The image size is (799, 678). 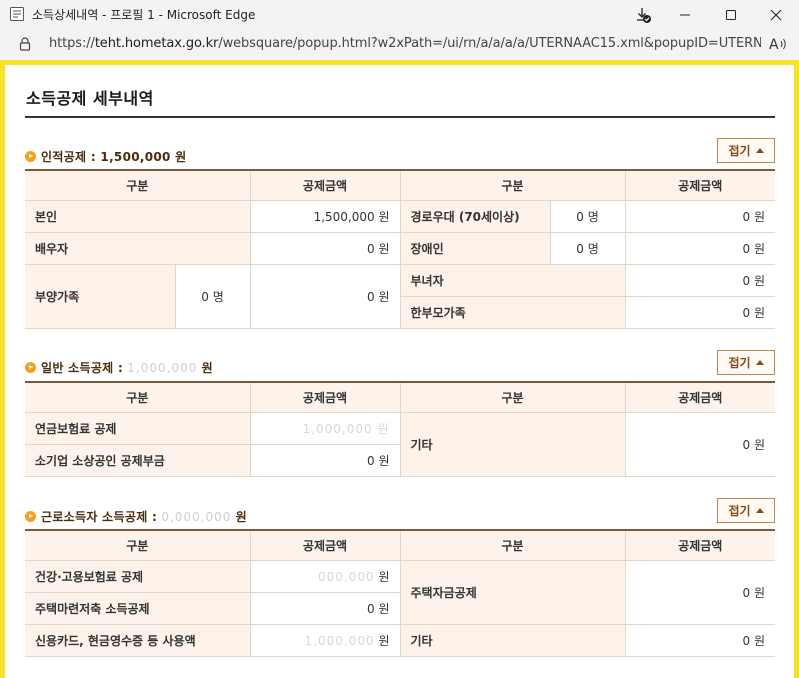 I want to click on svg-text: A, so click(x=774, y=45).